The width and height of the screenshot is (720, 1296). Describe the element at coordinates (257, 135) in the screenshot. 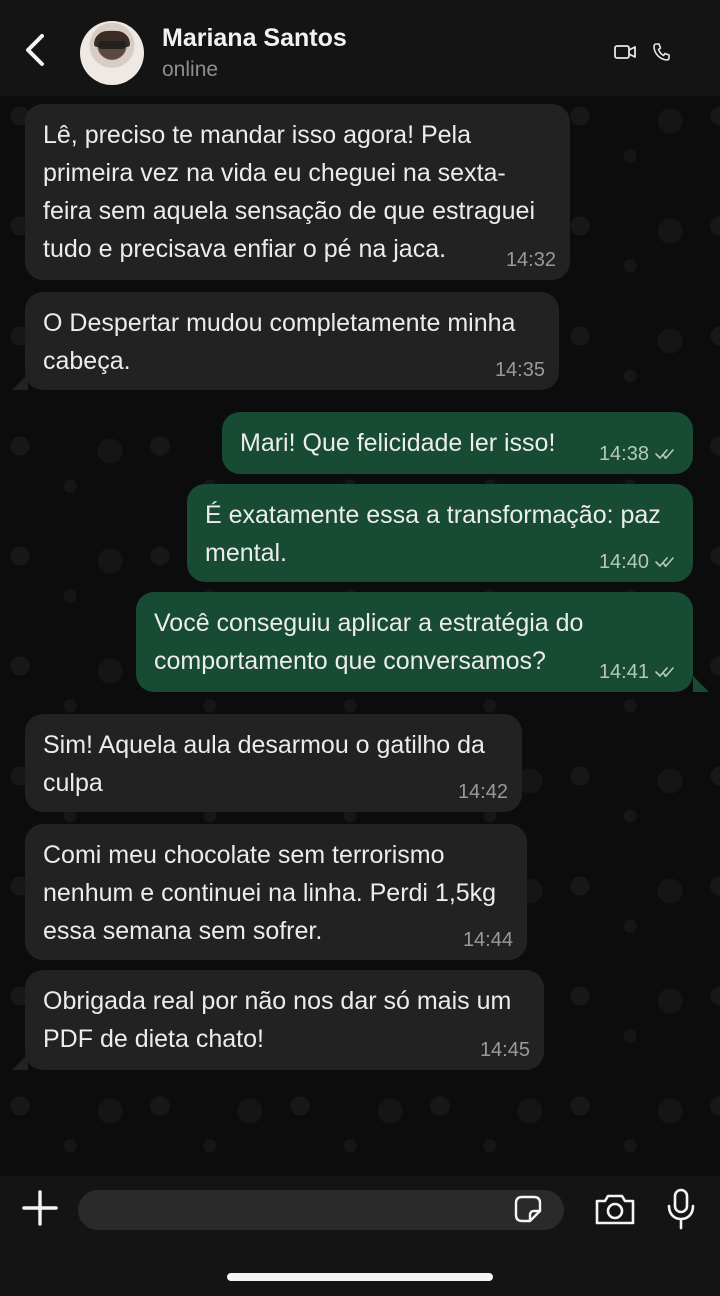

I see `message-line: Lê, preciso te mandar isso agora! Pela` at that location.